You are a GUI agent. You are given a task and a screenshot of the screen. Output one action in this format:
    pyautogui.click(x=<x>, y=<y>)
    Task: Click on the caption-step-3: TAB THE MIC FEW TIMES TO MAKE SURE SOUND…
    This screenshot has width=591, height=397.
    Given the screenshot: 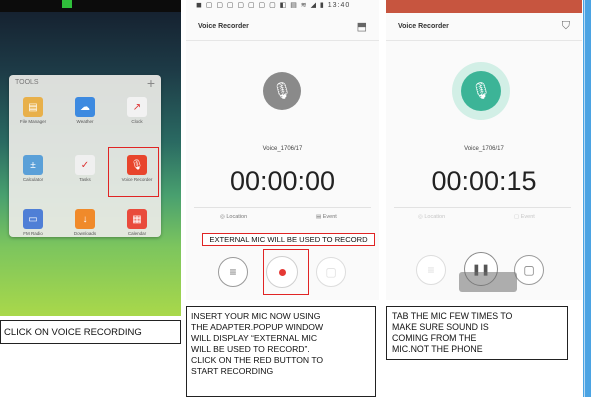 What is the action you would take?
    pyautogui.click(x=477, y=333)
    